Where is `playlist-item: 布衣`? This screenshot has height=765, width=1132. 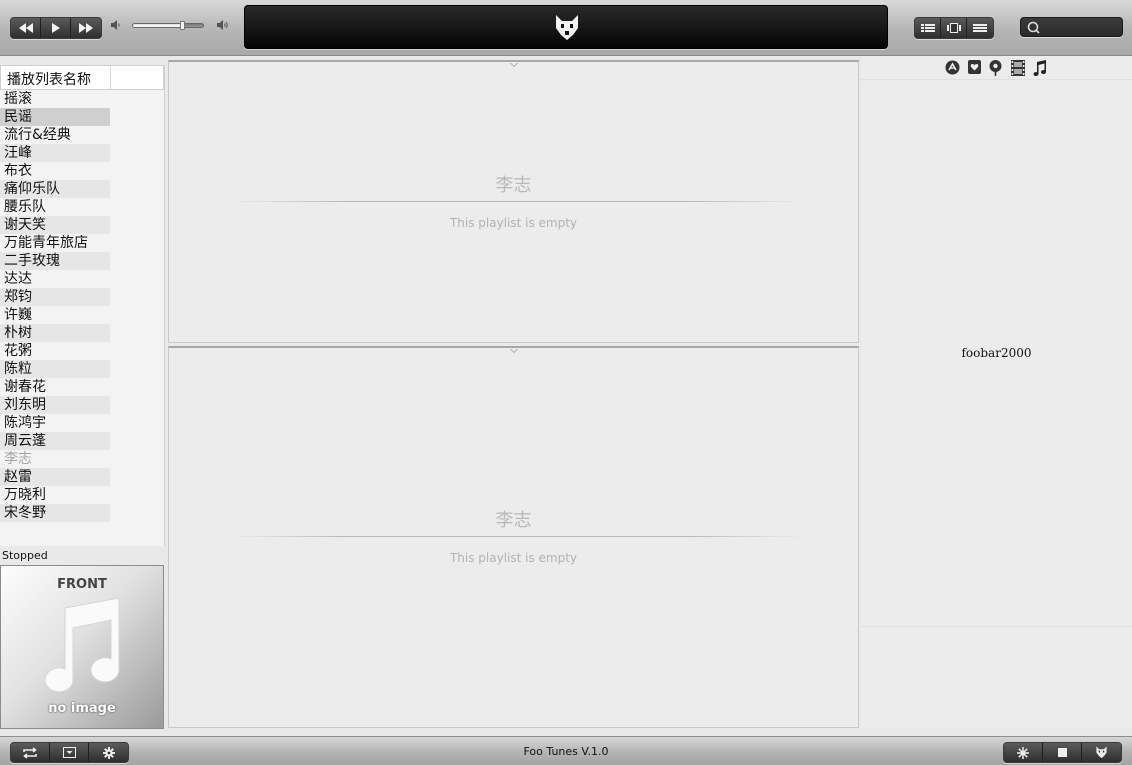
playlist-item: 布衣 is located at coordinates (55, 171).